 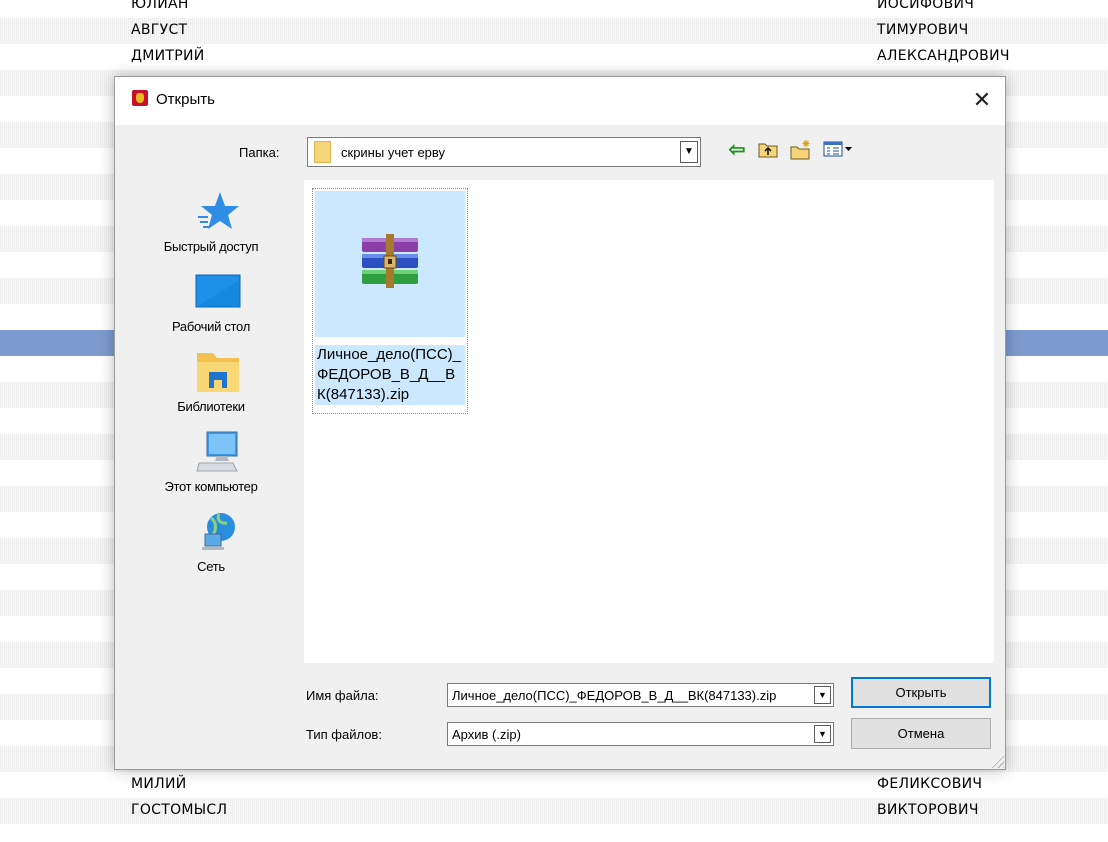 I want to click on place-label: Сеть, so click(x=211, y=566).